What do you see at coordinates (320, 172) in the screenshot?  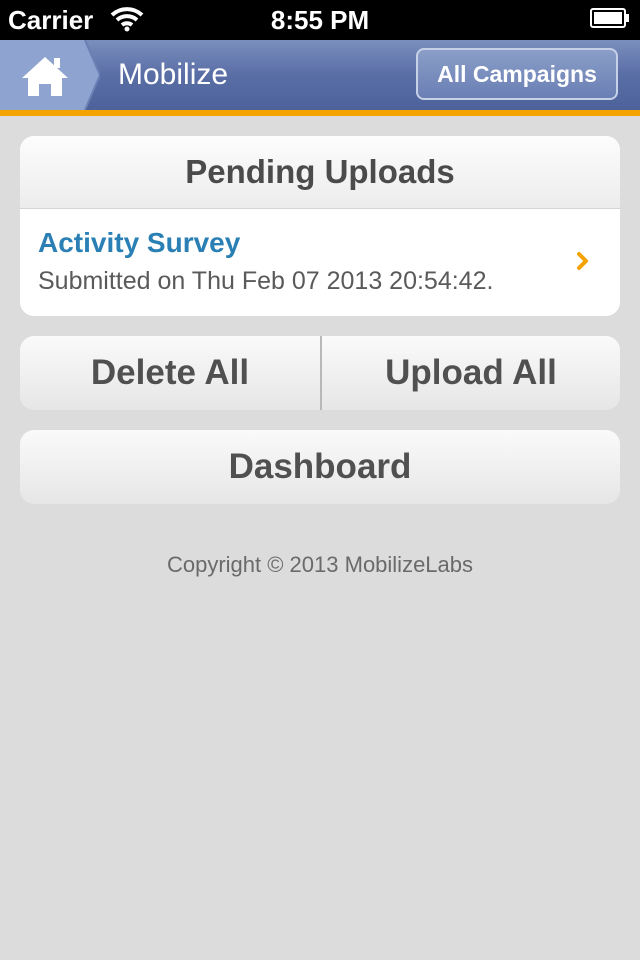 I see `pending-uploads-header: Pending Uploads` at bounding box center [320, 172].